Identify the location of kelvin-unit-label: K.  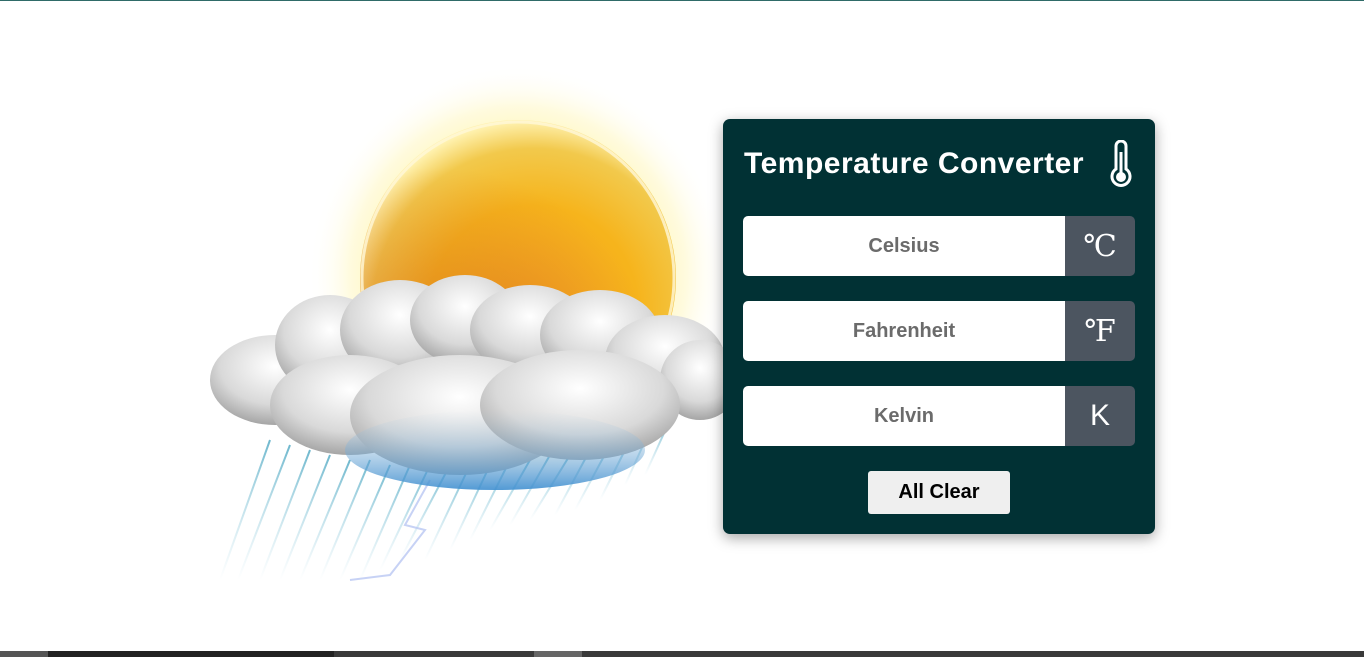
(1100, 416).